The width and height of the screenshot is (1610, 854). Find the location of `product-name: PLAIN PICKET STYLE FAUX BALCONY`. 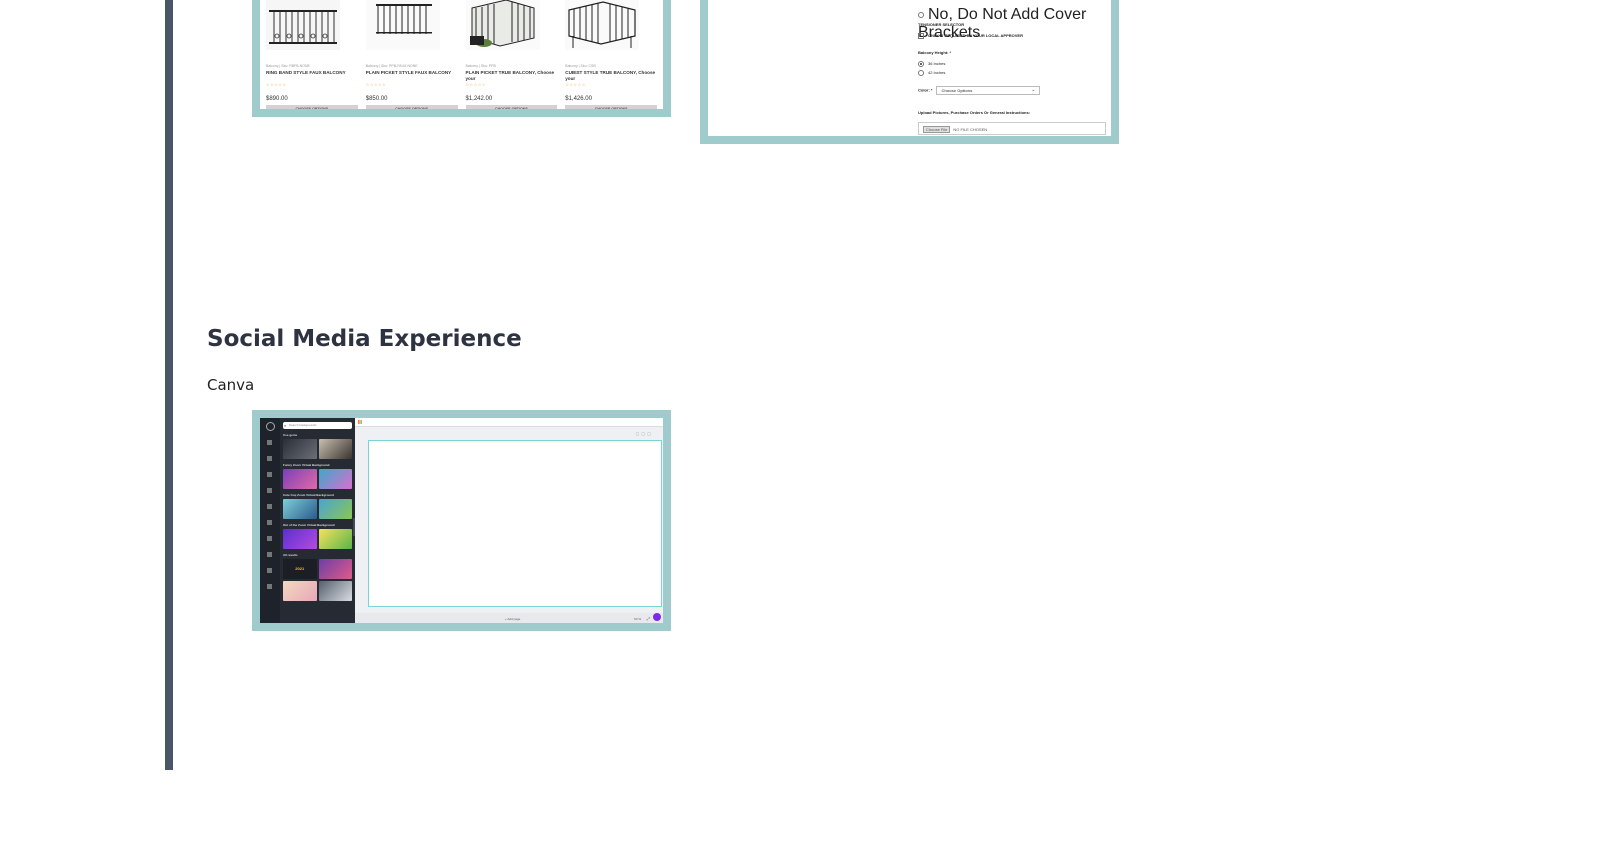

product-name: PLAIN PICKET STYLE FAUX BALCONY is located at coordinates (412, 76).